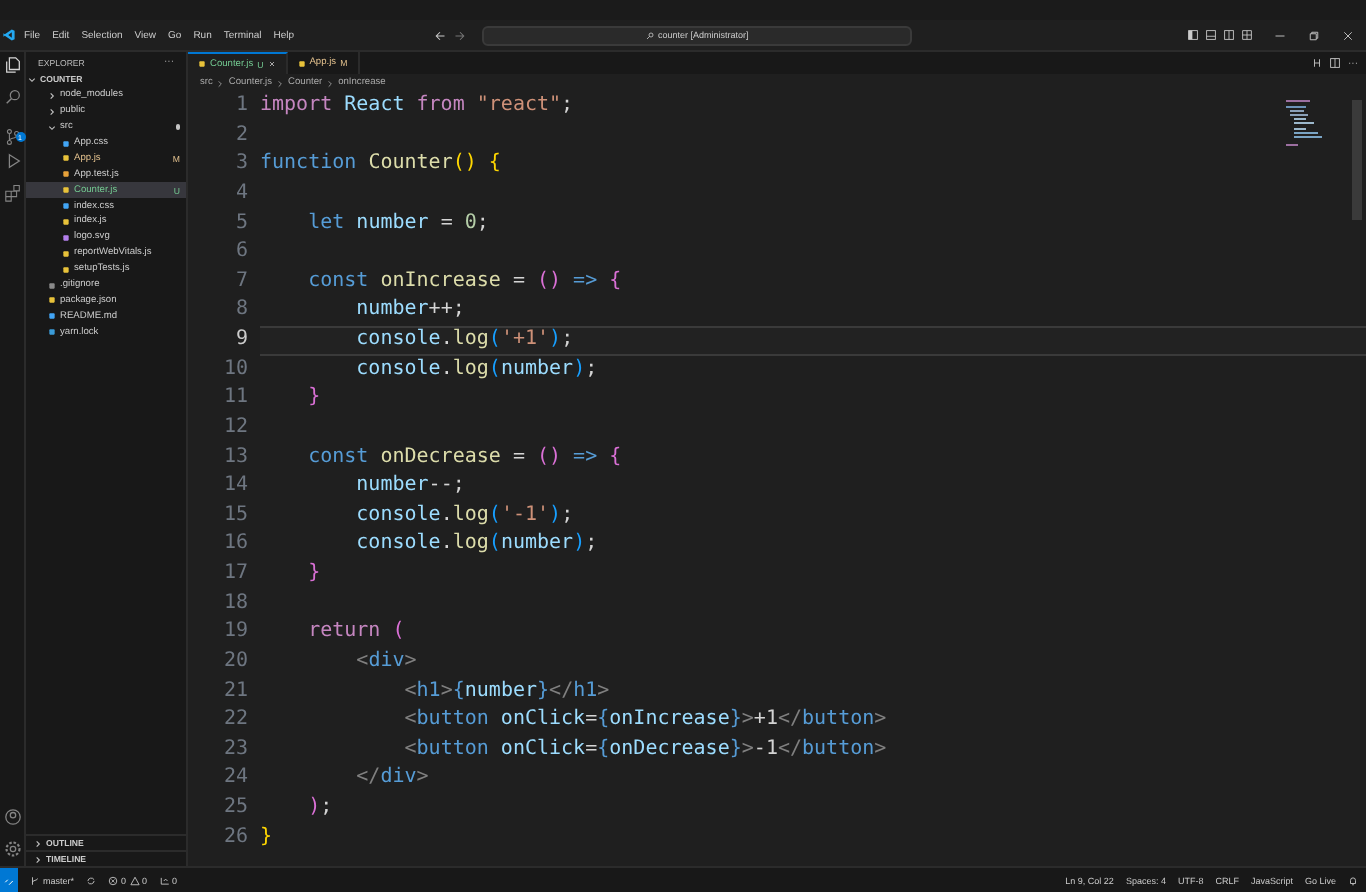  What do you see at coordinates (1357, 160) in the screenshot?
I see `scrollbar` at bounding box center [1357, 160].